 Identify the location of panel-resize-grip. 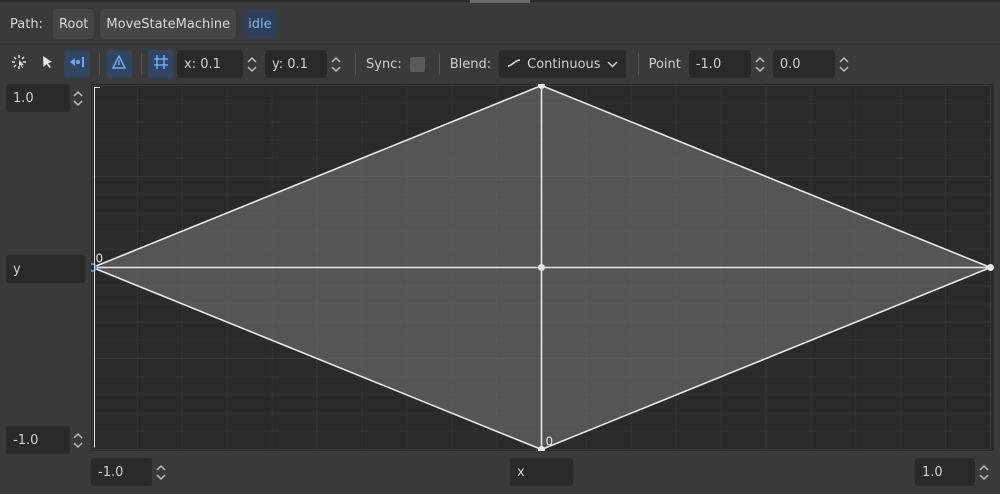
(500, 1).